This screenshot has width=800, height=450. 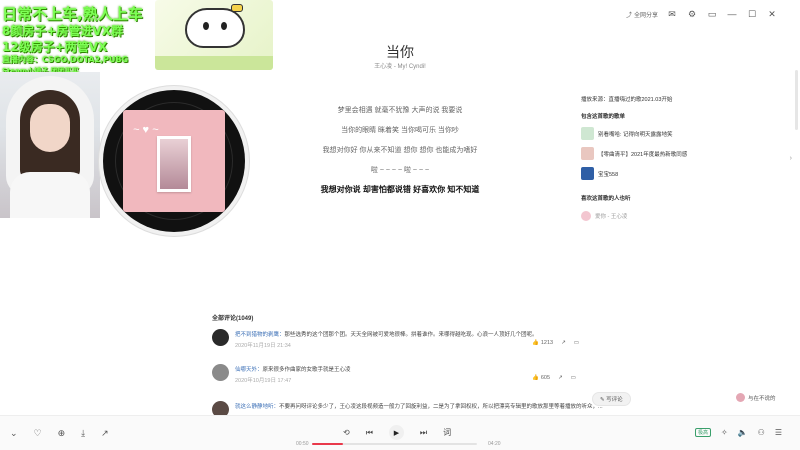 What do you see at coordinates (400, 150) in the screenshot?
I see `lyric-line: 我想对你好 你从来不知道 想你 想你 也能成为嗜好` at bounding box center [400, 150].